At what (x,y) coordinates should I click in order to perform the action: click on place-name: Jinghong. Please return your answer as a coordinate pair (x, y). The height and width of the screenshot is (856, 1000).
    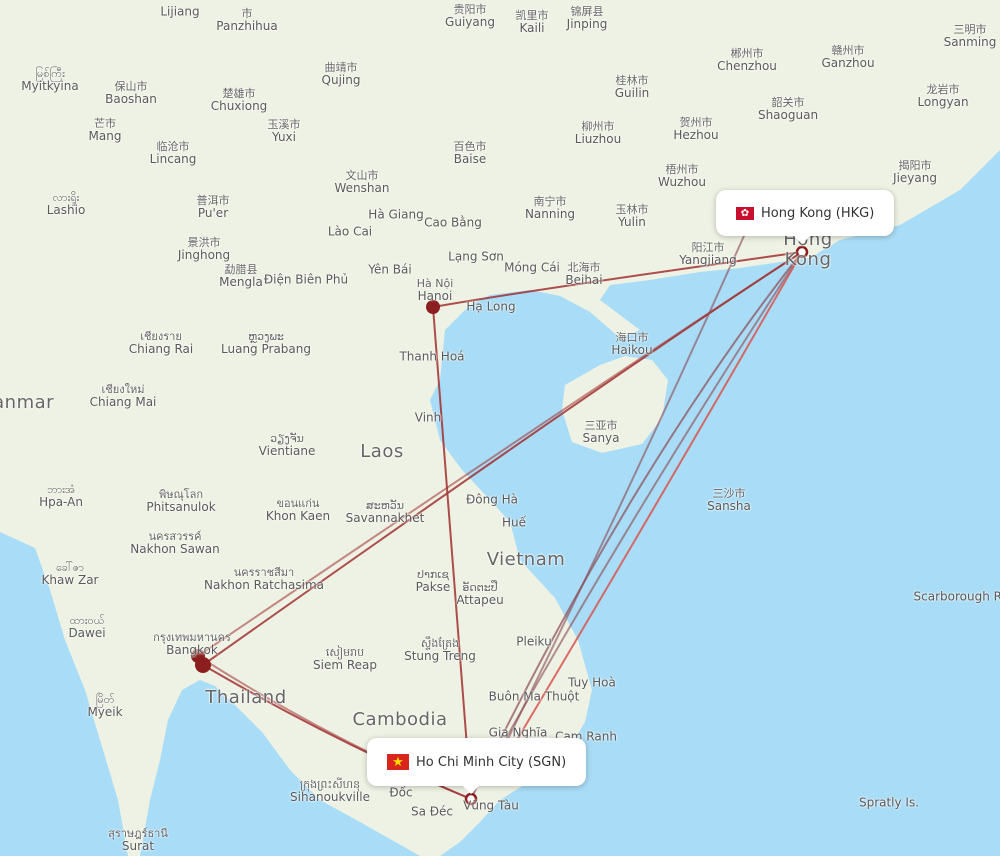
    Looking at the image, I should click on (204, 255).